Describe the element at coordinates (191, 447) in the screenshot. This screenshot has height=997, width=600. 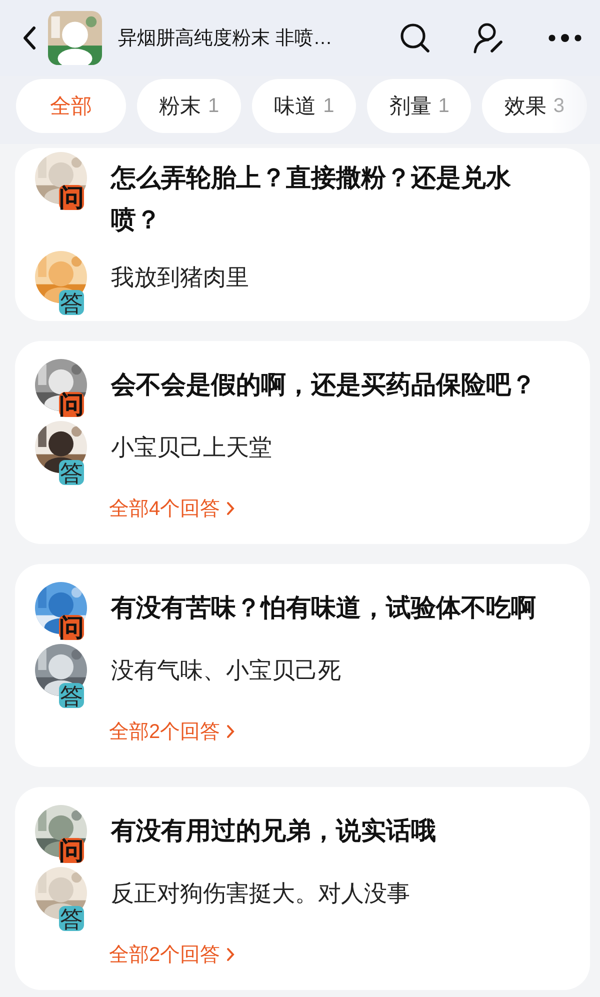
I see `answer-text: 小宝贝己上天堂` at that location.